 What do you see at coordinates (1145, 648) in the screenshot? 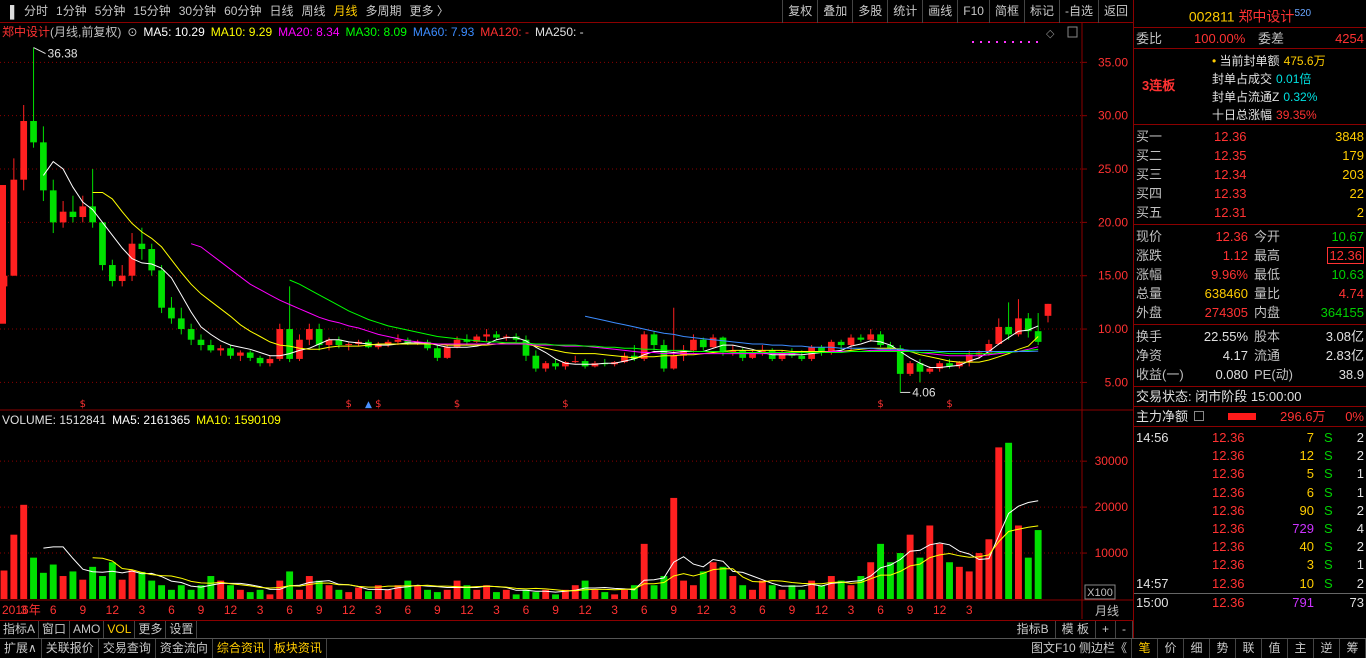
I see `side-tab: 笔` at bounding box center [1145, 648].